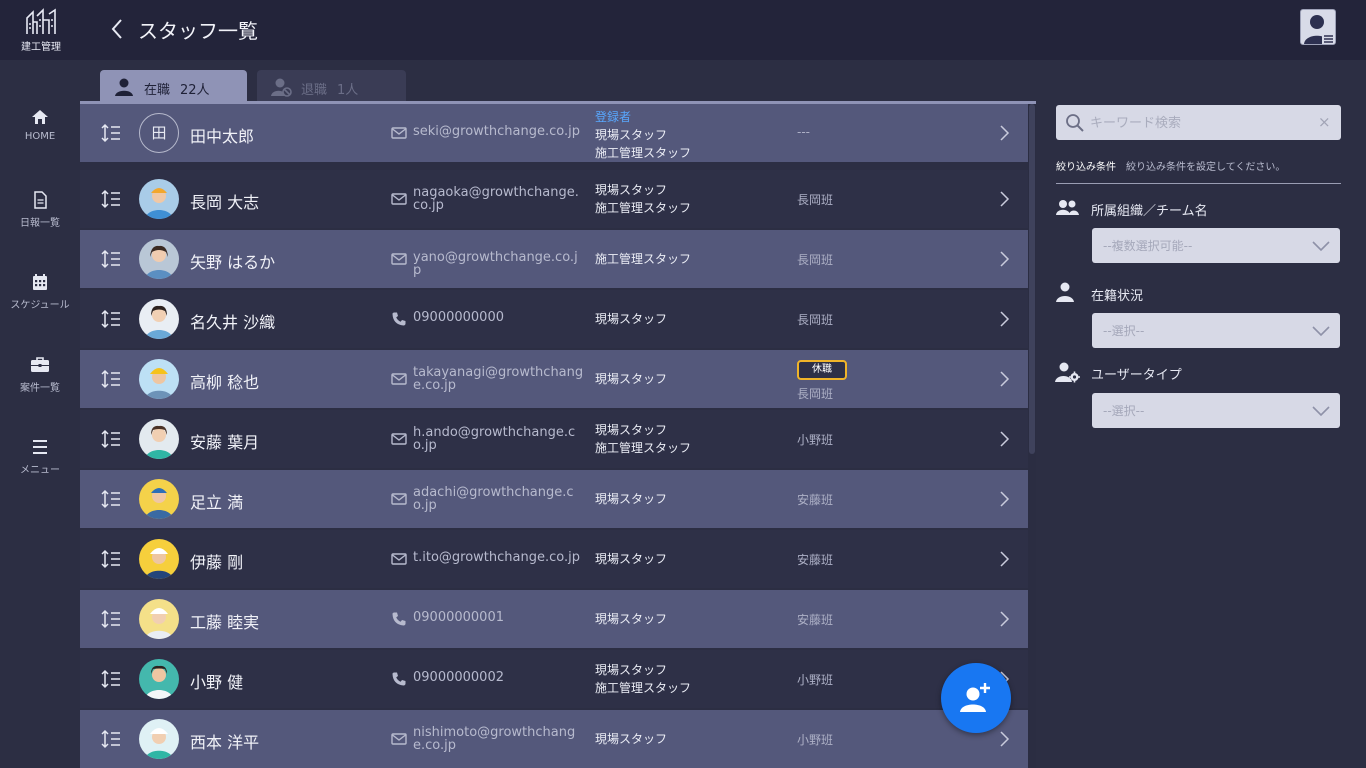 This screenshot has height=768, width=1366. Describe the element at coordinates (331, 86) in the screenshot. I see `tab-retired-staff: 退職 1人` at that location.